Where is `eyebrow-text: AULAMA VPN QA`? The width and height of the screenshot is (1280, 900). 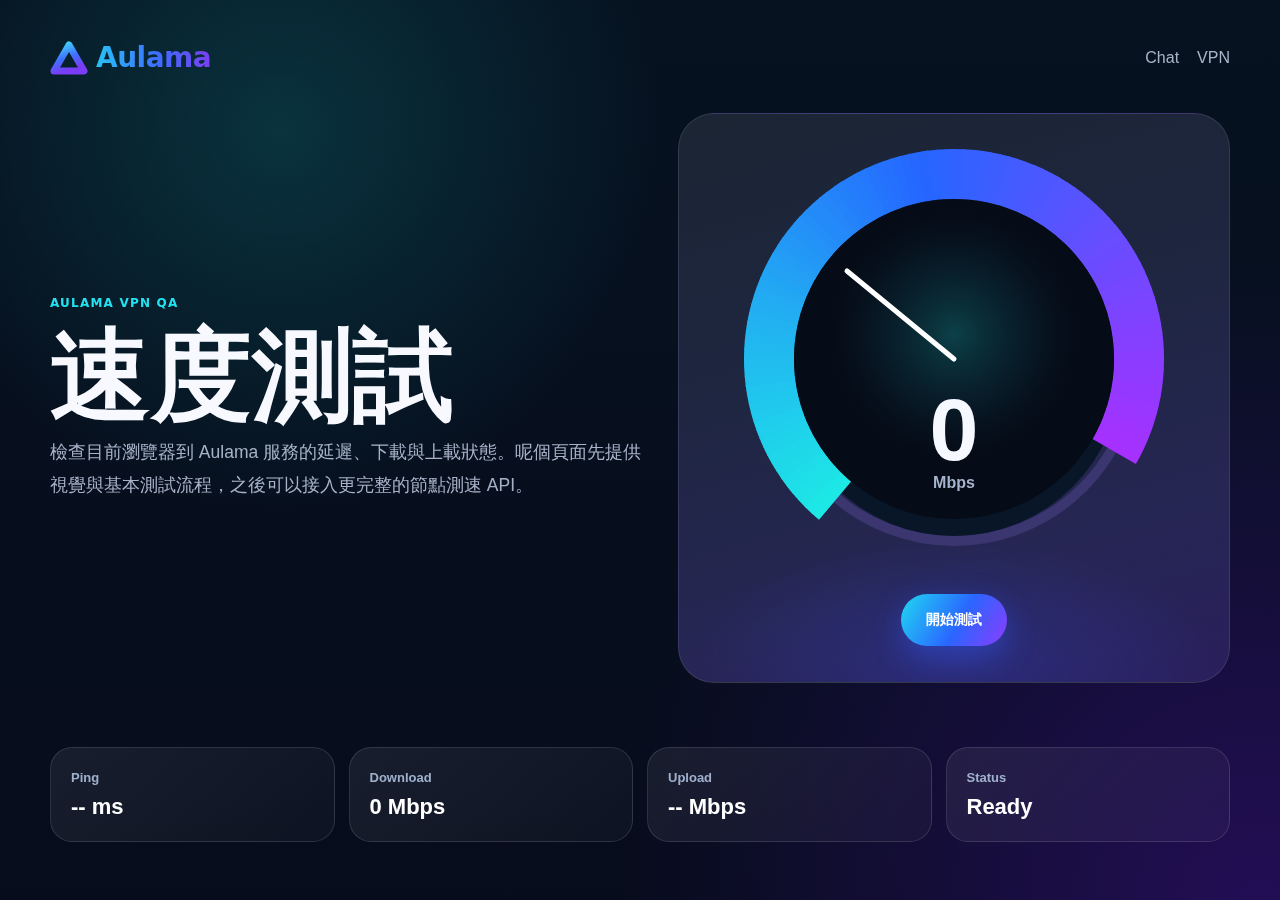
eyebrow-text: AULAMA VPN QA is located at coordinates (114, 302).